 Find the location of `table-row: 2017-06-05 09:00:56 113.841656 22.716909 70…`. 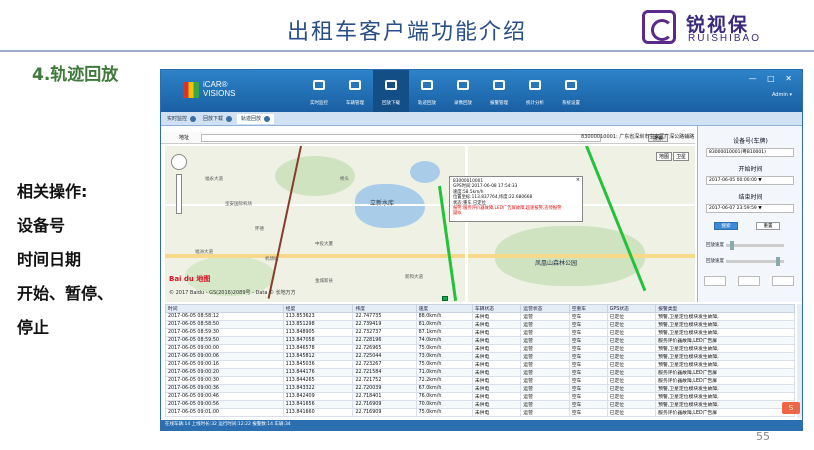

table-row: 2017-06-05 09:00:56 113.841656 22.716909 70… is located at coordinates (480, 404).